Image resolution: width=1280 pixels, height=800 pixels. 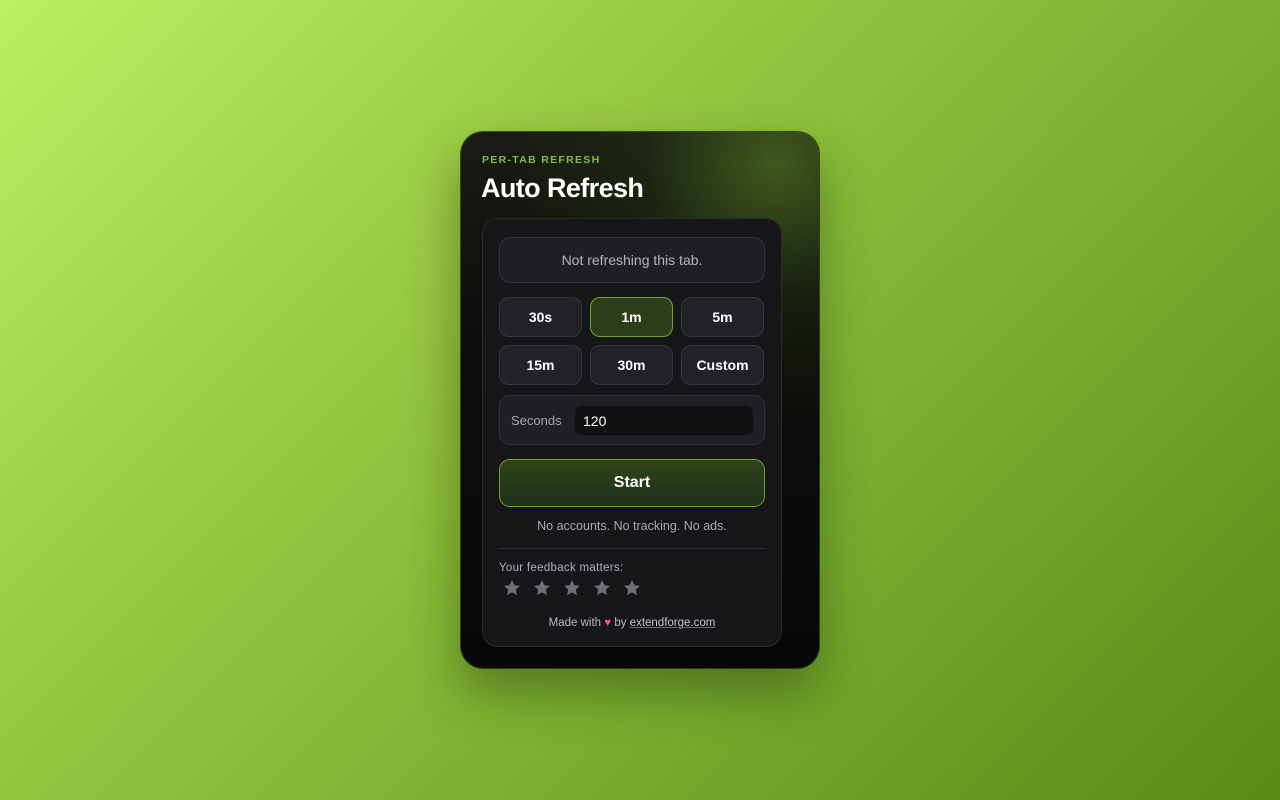 What do you see at coordinates (632, 526) in the screenshot?
I see `privacy-note: No accounts. No tracking. No ads.` at bounding box center [632, 526].